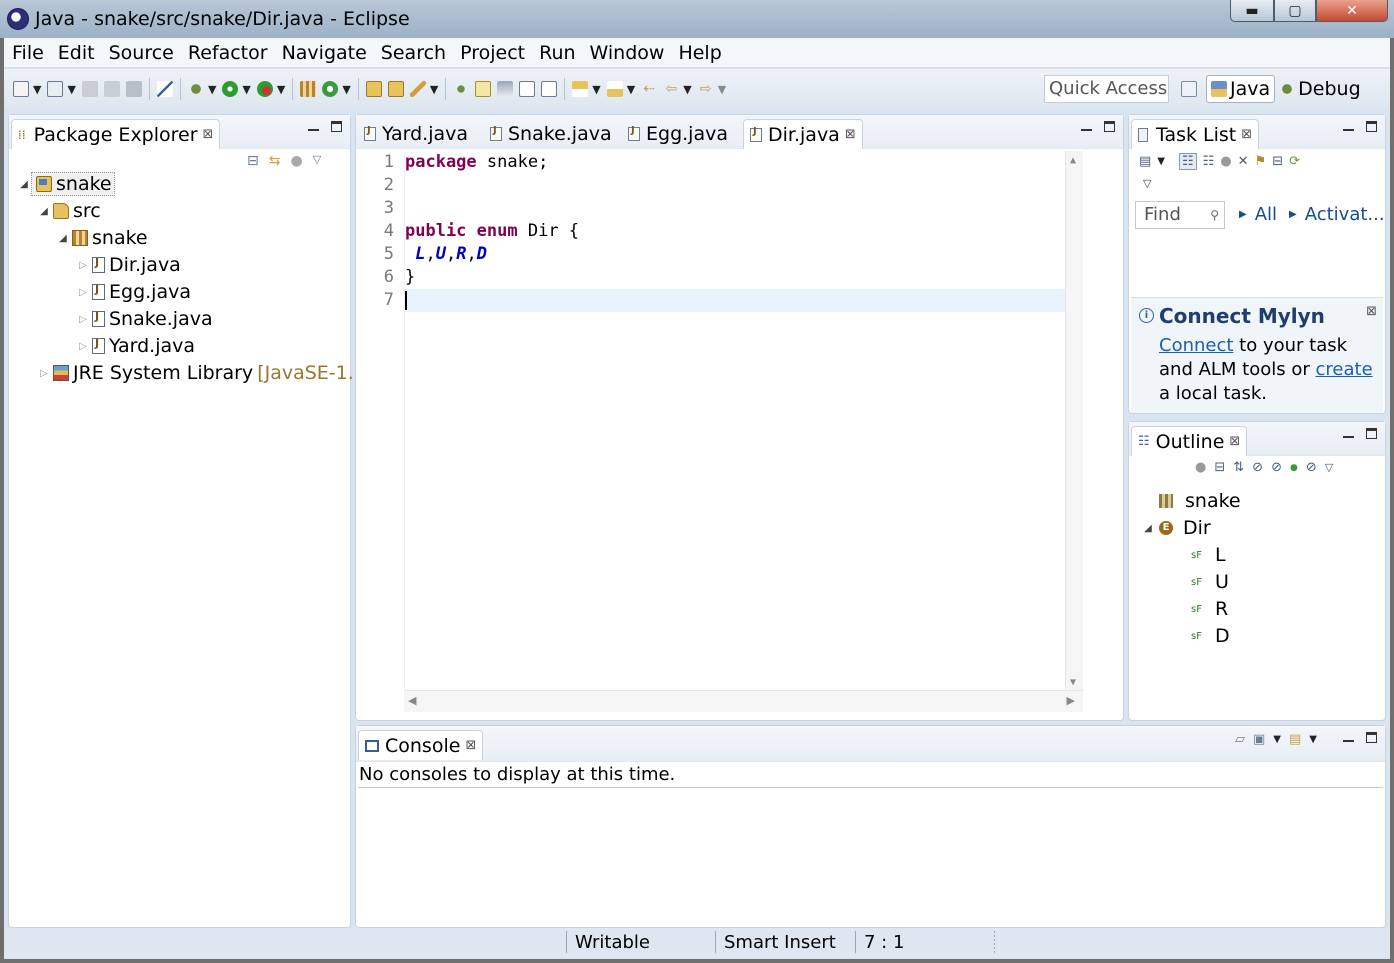 The image size is (1394, 963). I want to click on open-task-icon, so click(395, 89).